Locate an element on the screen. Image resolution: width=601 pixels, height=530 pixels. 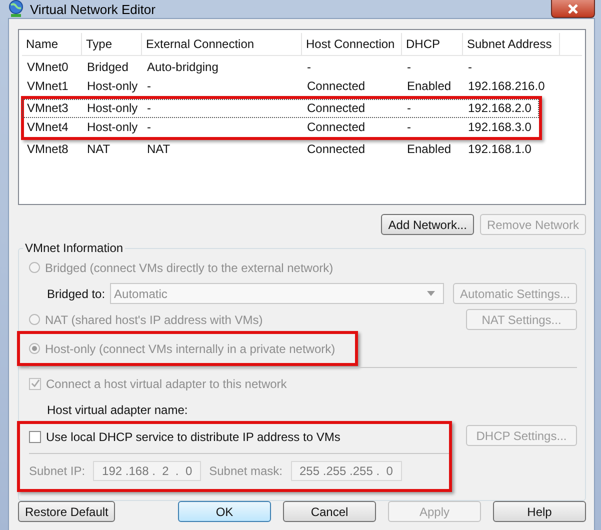
dialog-button: Help is located at coordinates (539, 511).